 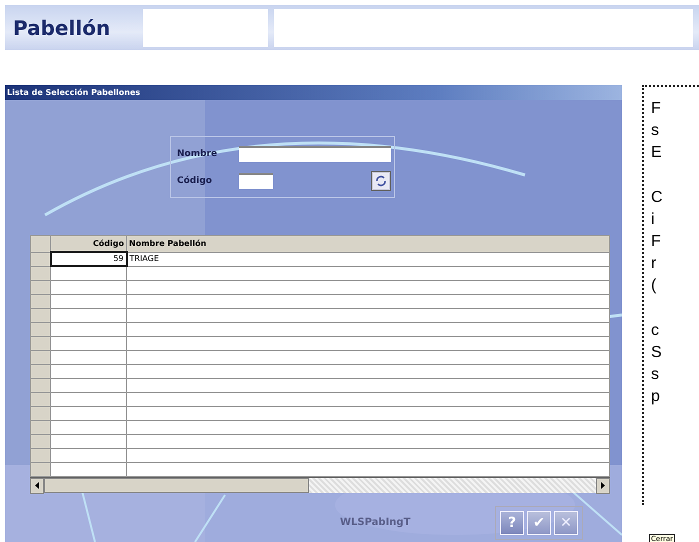 I want to click on field-label: Nombre, so click(x=197, y=154).